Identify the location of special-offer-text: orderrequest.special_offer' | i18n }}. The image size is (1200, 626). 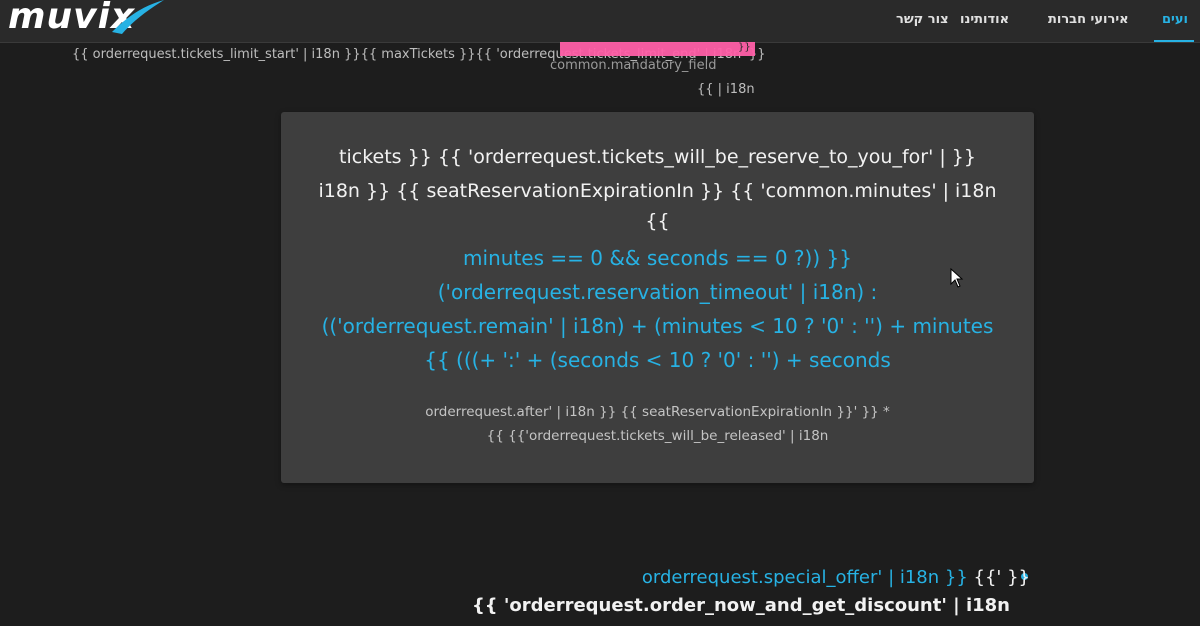
(807, 577).